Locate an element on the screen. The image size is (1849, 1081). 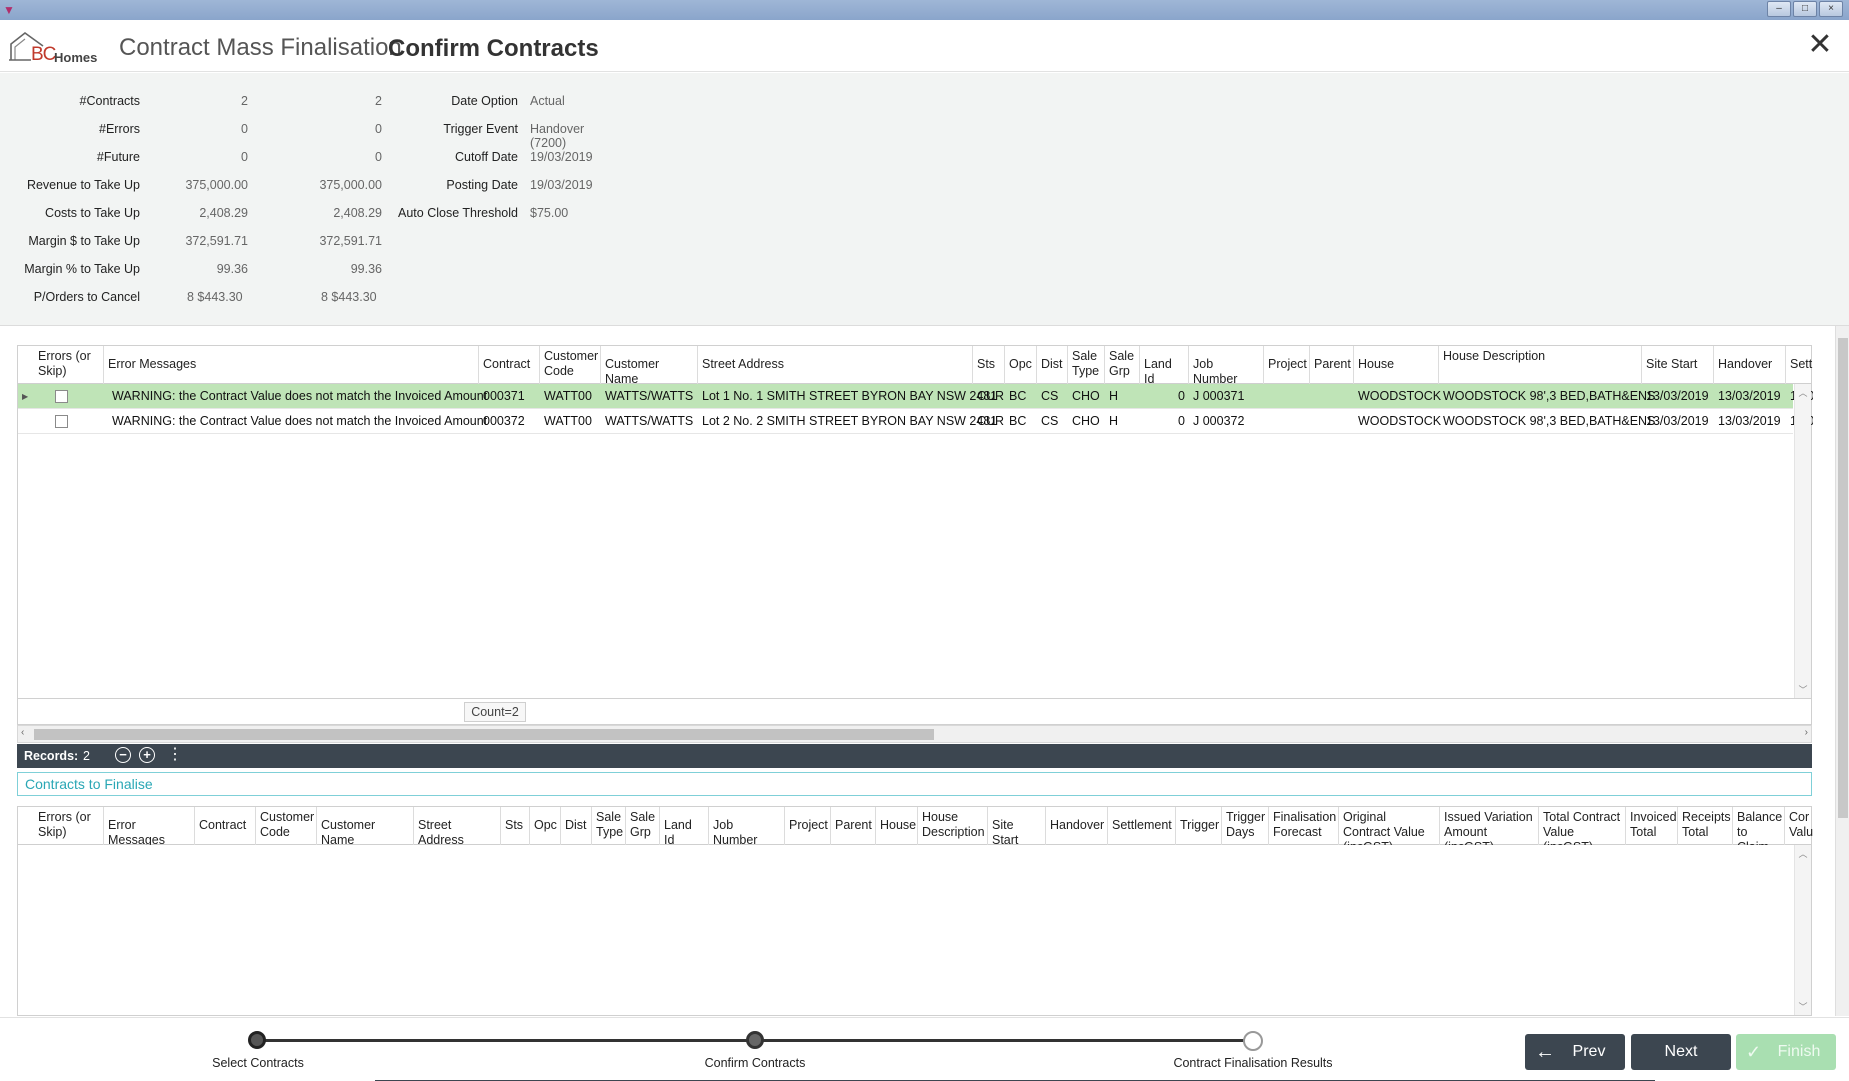
cell-customer-code: WATT00 is located at coordinates (568, 396).